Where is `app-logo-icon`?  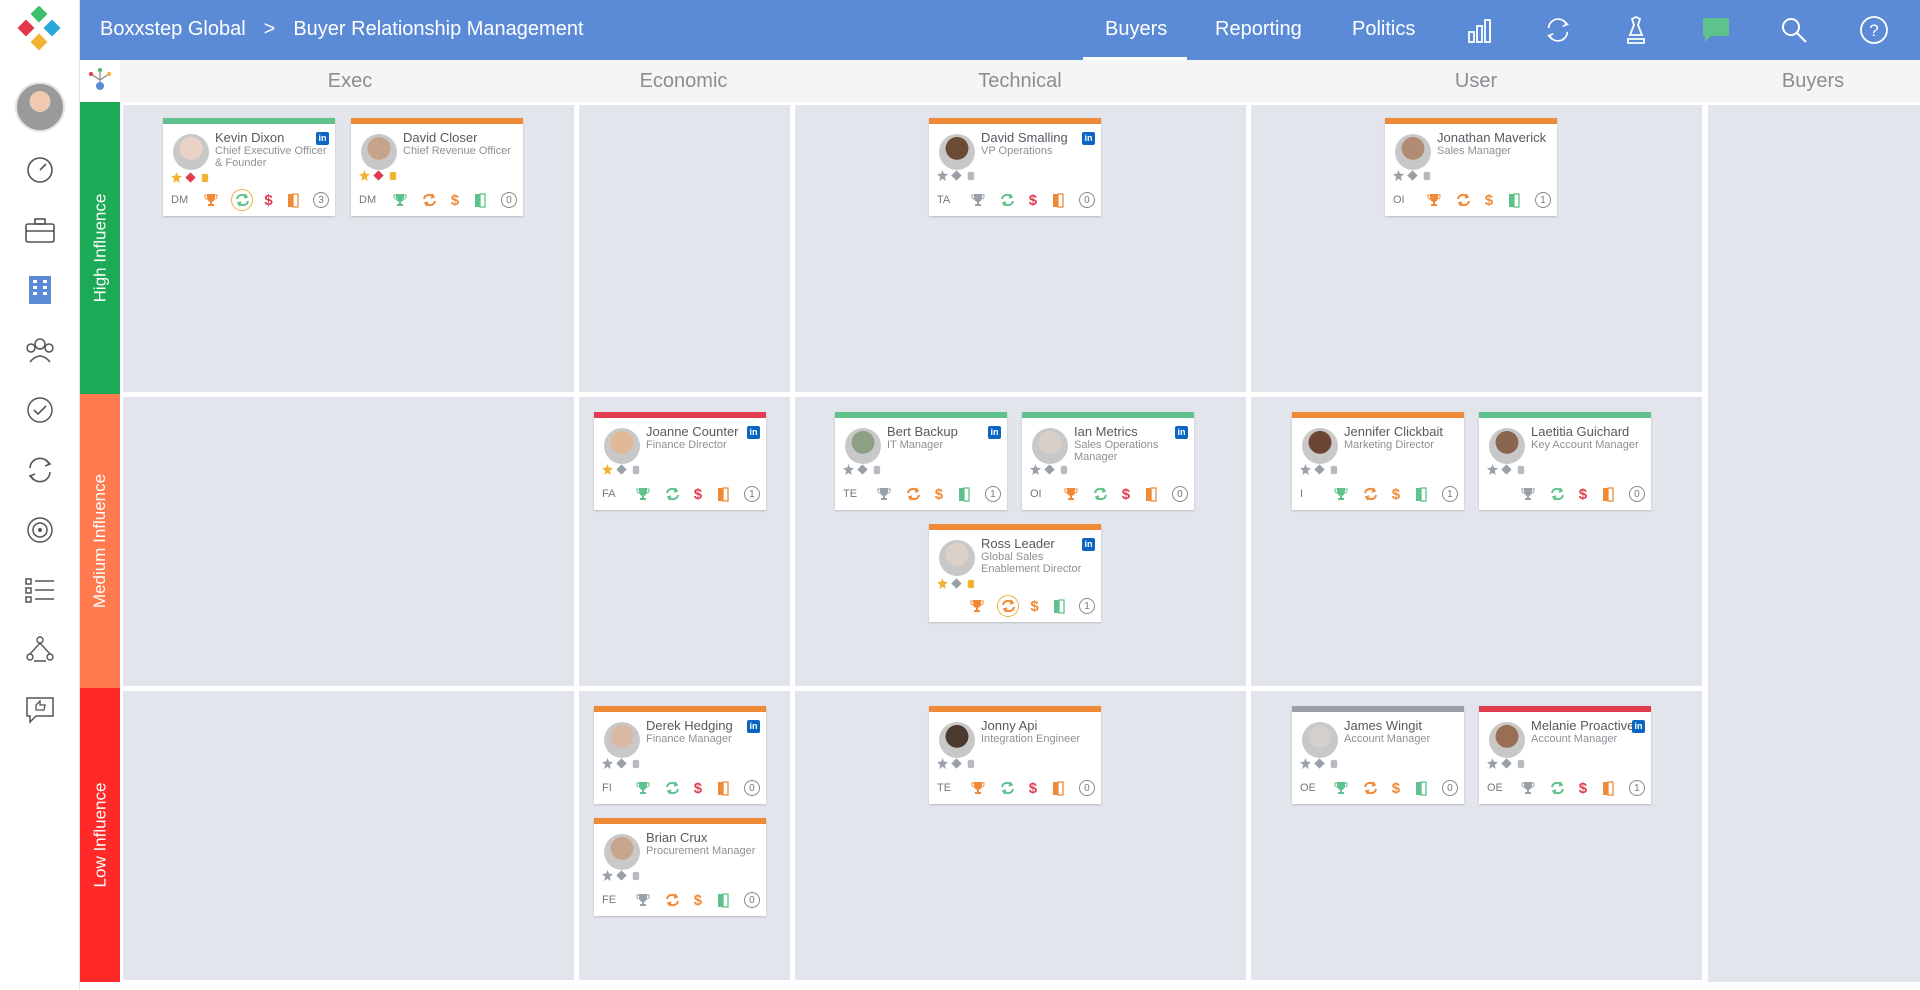
app-logo-icon is located at coordinates (40, 30).